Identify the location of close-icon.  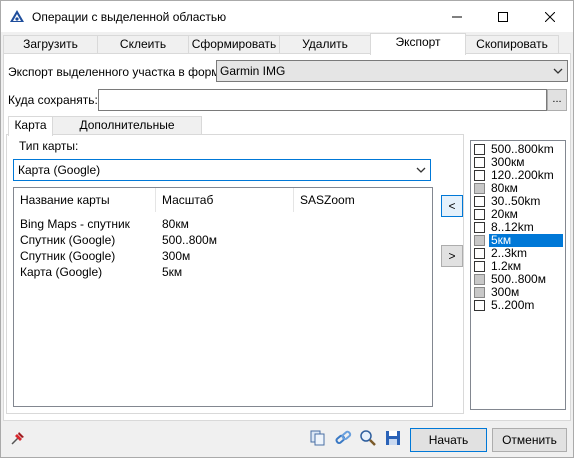
(550, 16).